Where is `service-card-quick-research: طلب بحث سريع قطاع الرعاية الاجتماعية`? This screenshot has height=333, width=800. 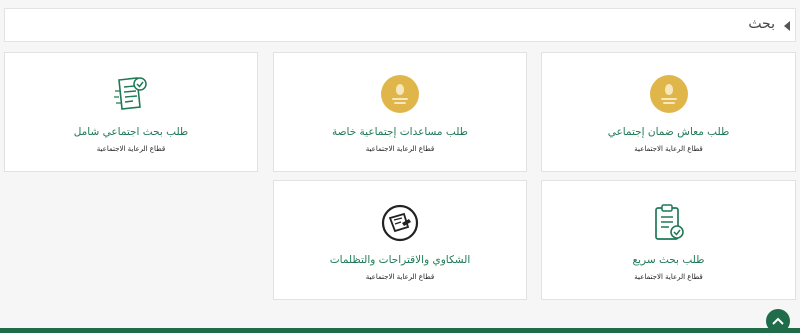
service-card-quick-research: طلب بحث سريع قطاع الرعاية الاجتماعية is located at coordinates (668, 240).